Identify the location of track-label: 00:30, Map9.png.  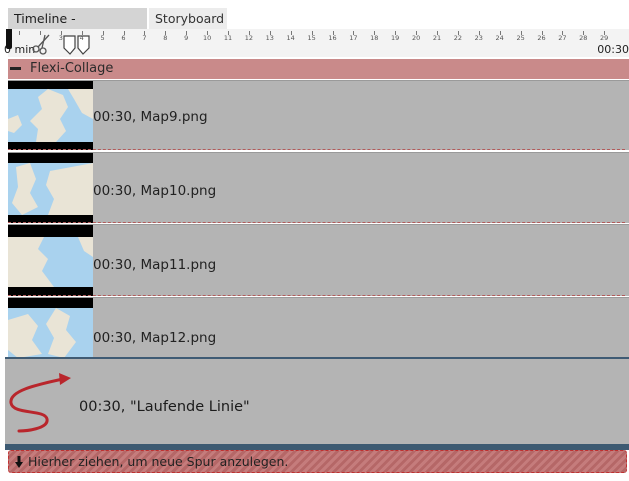
(150, 117).